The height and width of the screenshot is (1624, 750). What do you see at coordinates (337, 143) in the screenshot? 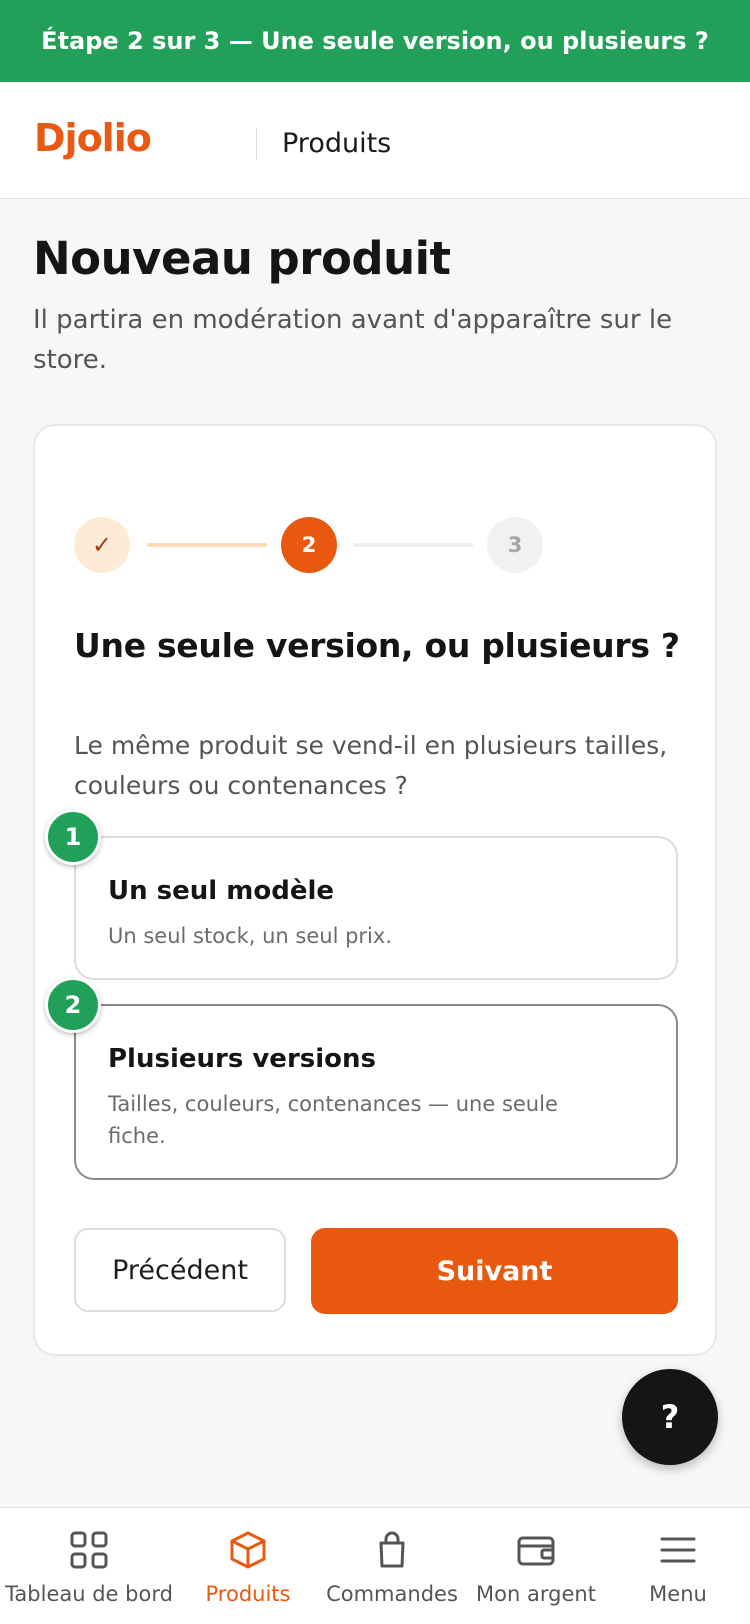
I see `header-section-title: Produits` at bounding box center [337, 143].